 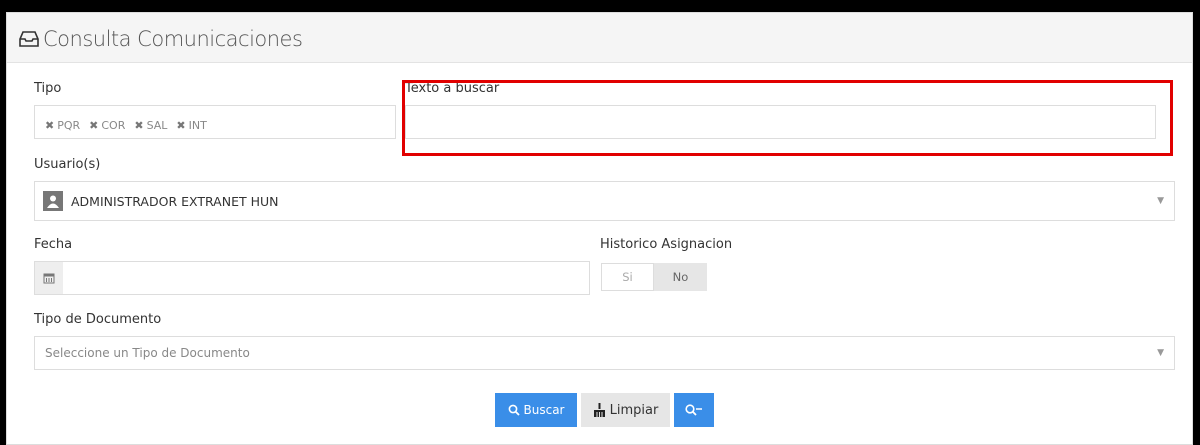 I want to click on tag-item: ✖ INT, so click(x=191, y=125).